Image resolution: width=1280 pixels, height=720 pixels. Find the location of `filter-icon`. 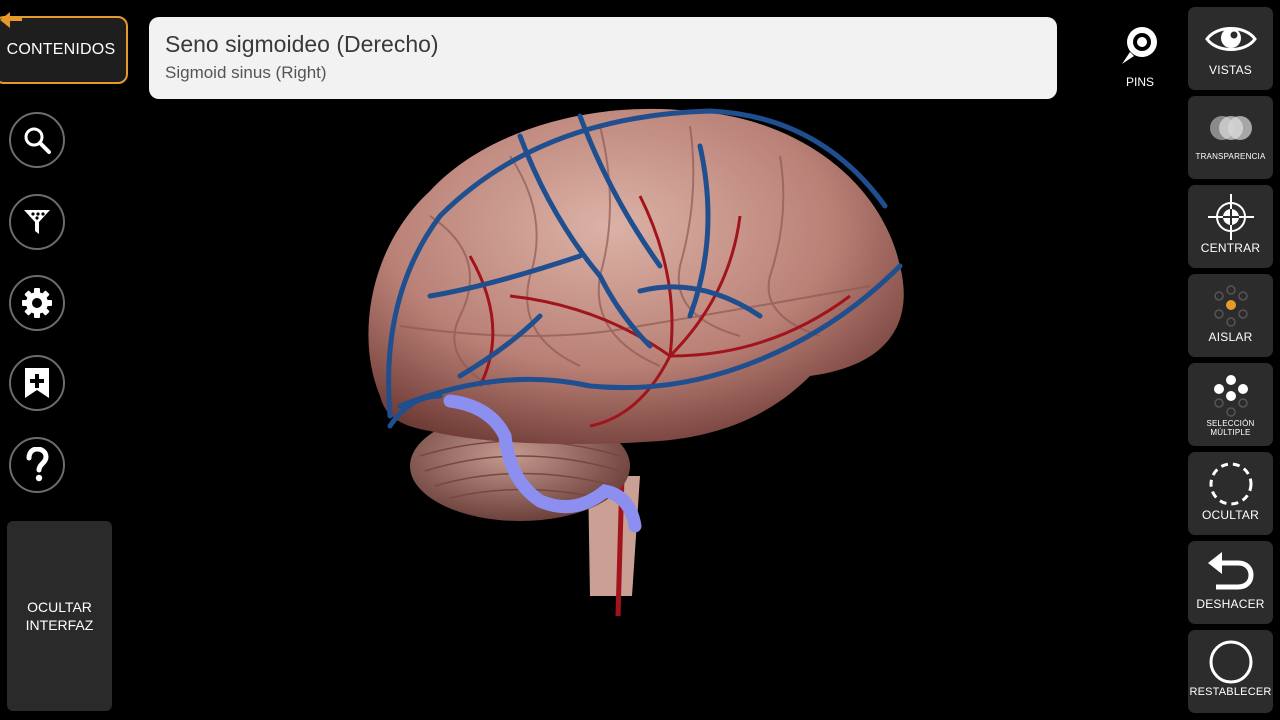

filter-icon is located at coordinates (37, 222).